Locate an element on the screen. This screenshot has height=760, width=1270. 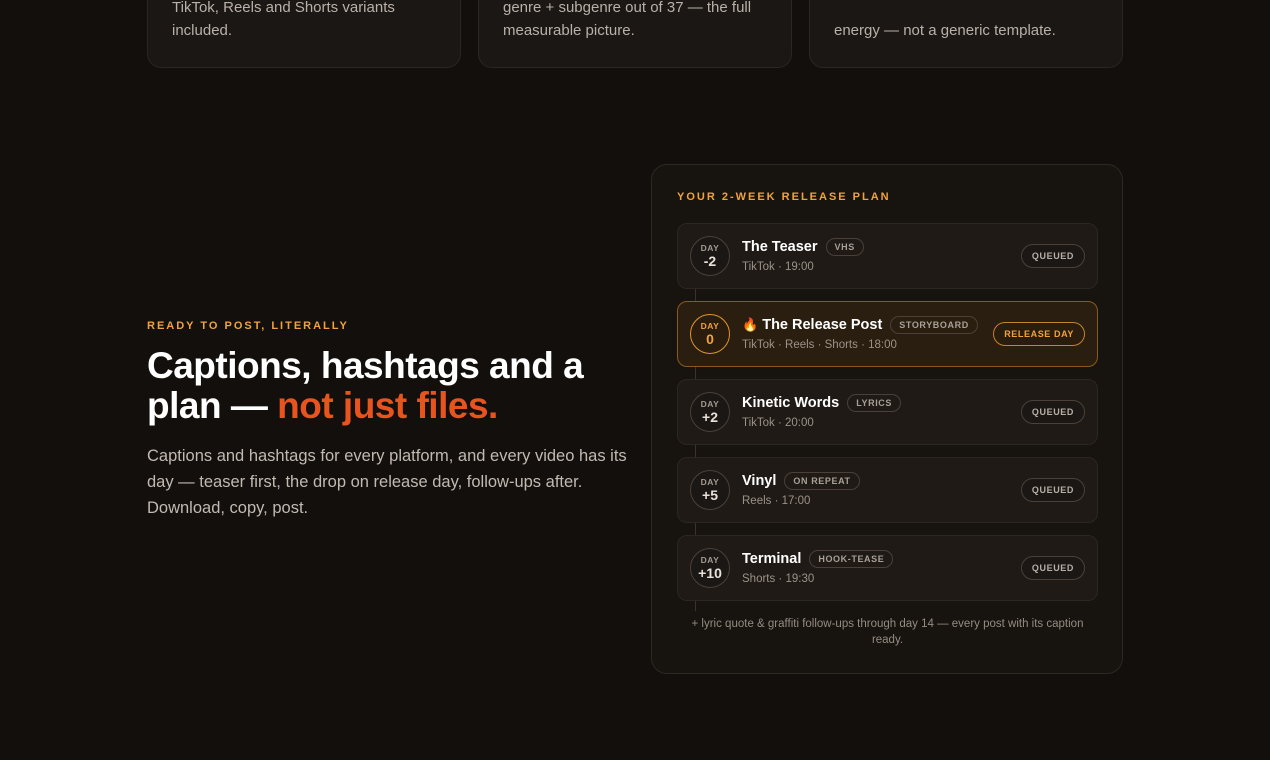
headline-accent: not just files. is located at coordinates (387, 405).